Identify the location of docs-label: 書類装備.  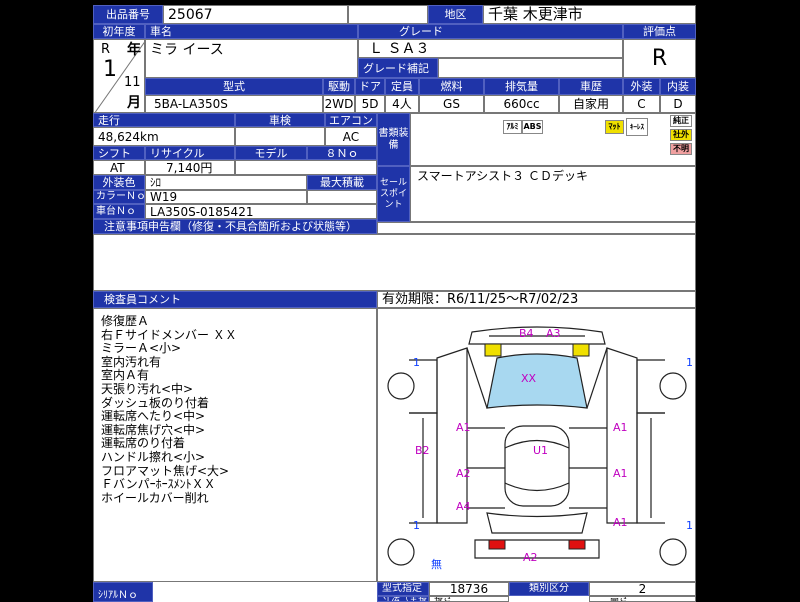
(393, 139).